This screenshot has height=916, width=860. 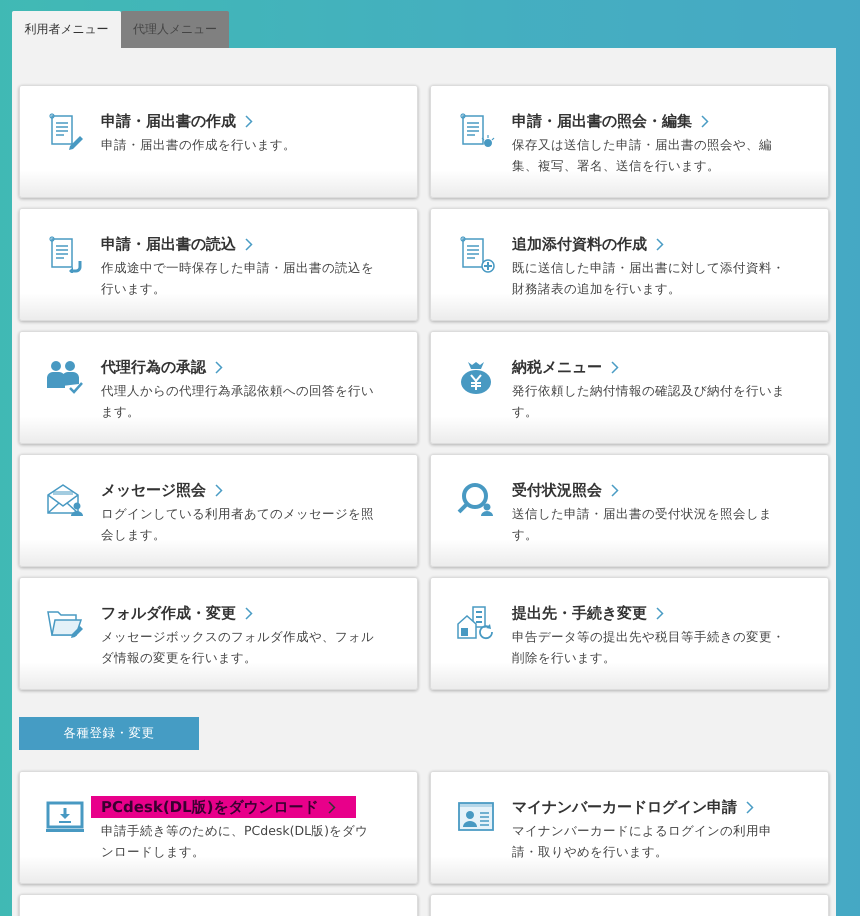 What do you see at coordinates (624, 807) in the screenshot?
I see `card-title: マイナンバーカードログイン申請` at bounding box center [624, 807].